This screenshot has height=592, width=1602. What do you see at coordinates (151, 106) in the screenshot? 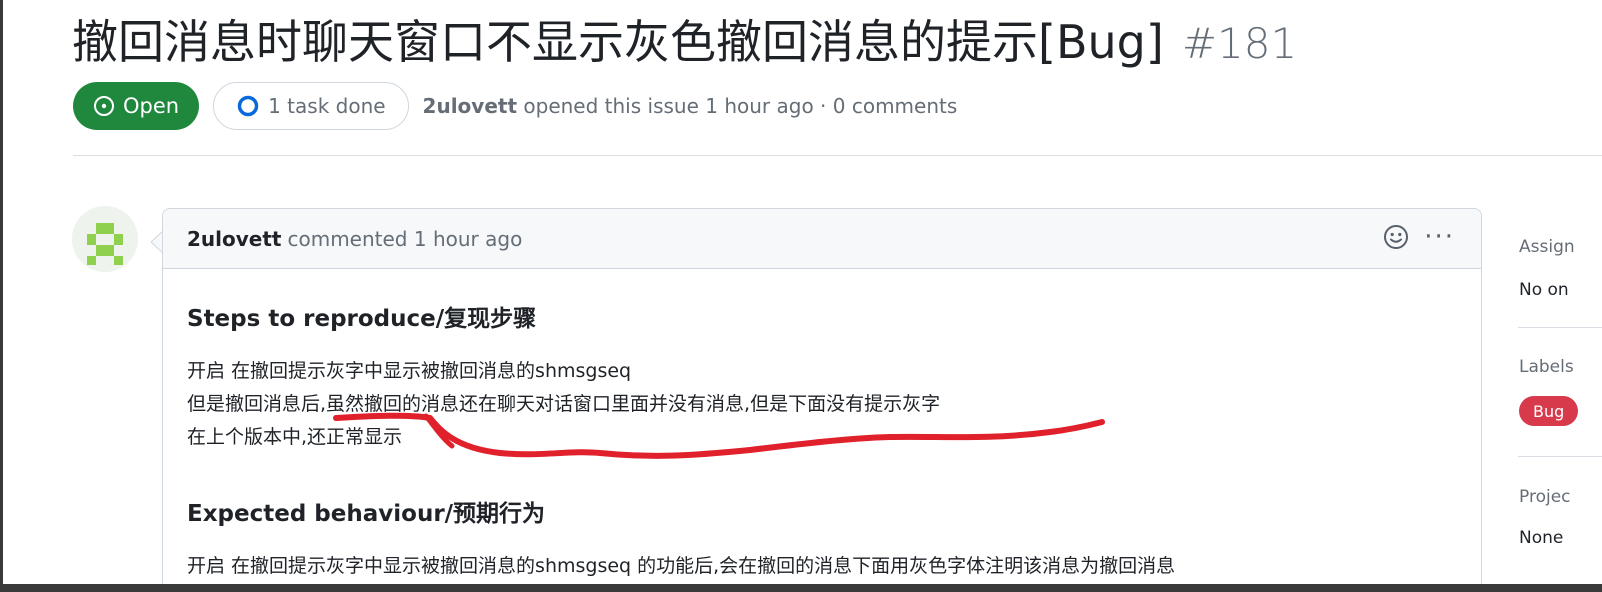
I see `state-label: Open` at bounding box center [151, 106].